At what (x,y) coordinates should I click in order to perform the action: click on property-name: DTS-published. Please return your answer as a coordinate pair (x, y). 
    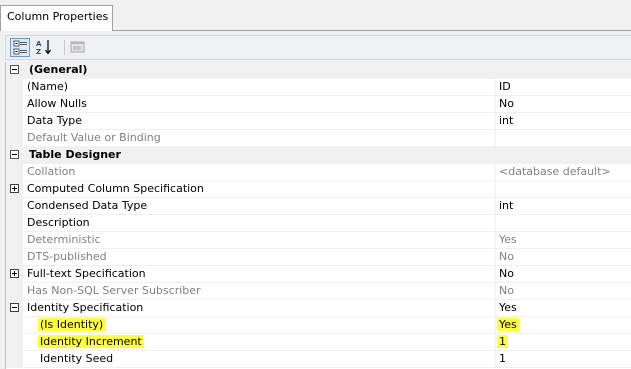
    Looking at the image, I should click on (259, 257).